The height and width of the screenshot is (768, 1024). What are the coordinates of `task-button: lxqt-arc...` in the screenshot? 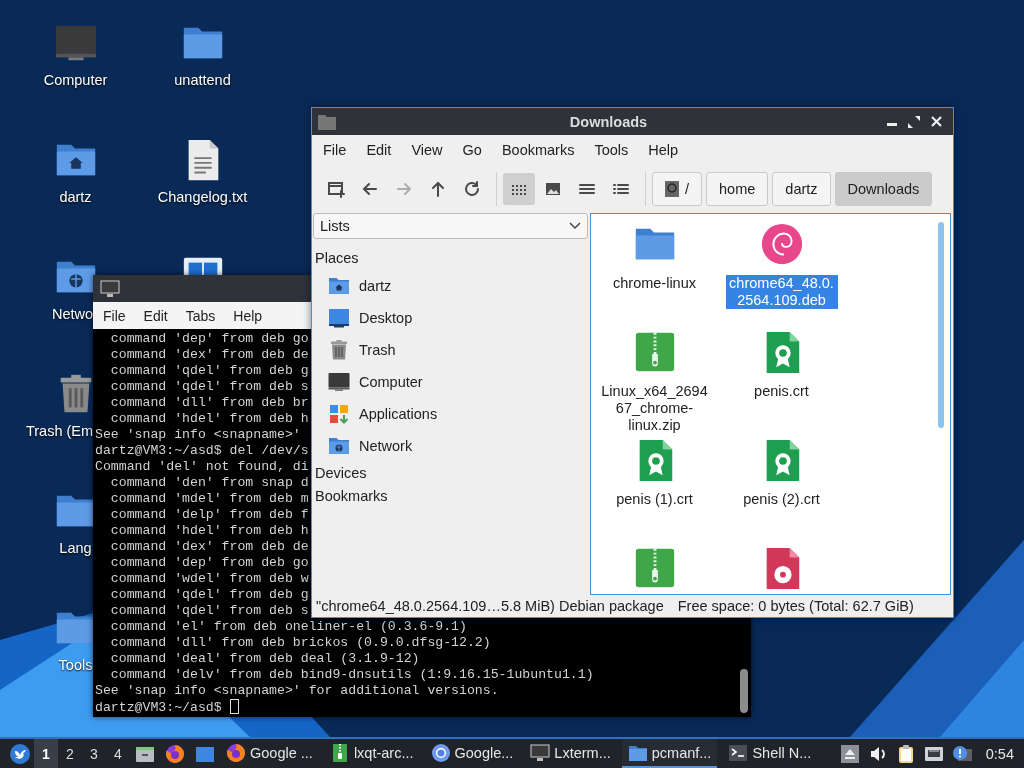 It's located at (371, 753).